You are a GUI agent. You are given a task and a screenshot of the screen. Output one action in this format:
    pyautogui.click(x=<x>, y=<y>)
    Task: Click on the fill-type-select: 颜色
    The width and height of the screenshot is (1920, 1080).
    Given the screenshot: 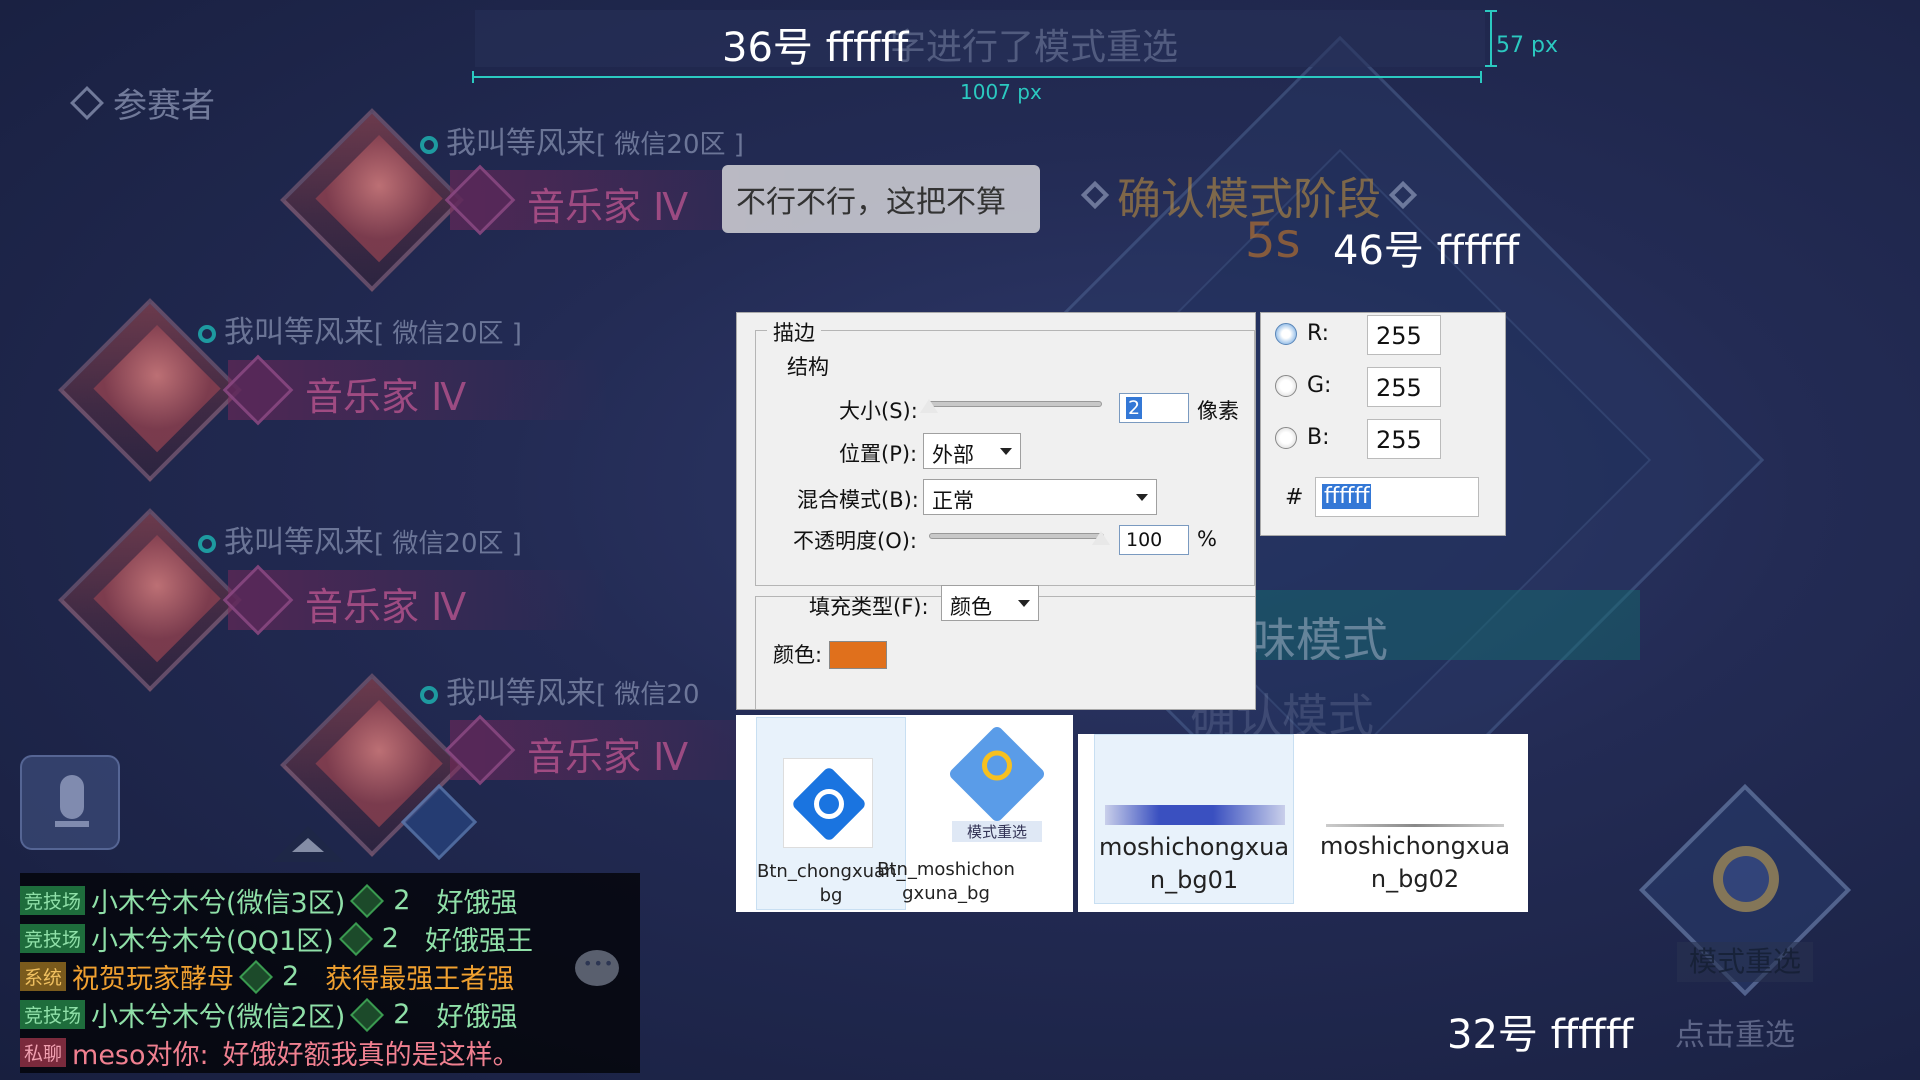 What is the action you would take?
    pyautogui.click(x=990, y=603)
    